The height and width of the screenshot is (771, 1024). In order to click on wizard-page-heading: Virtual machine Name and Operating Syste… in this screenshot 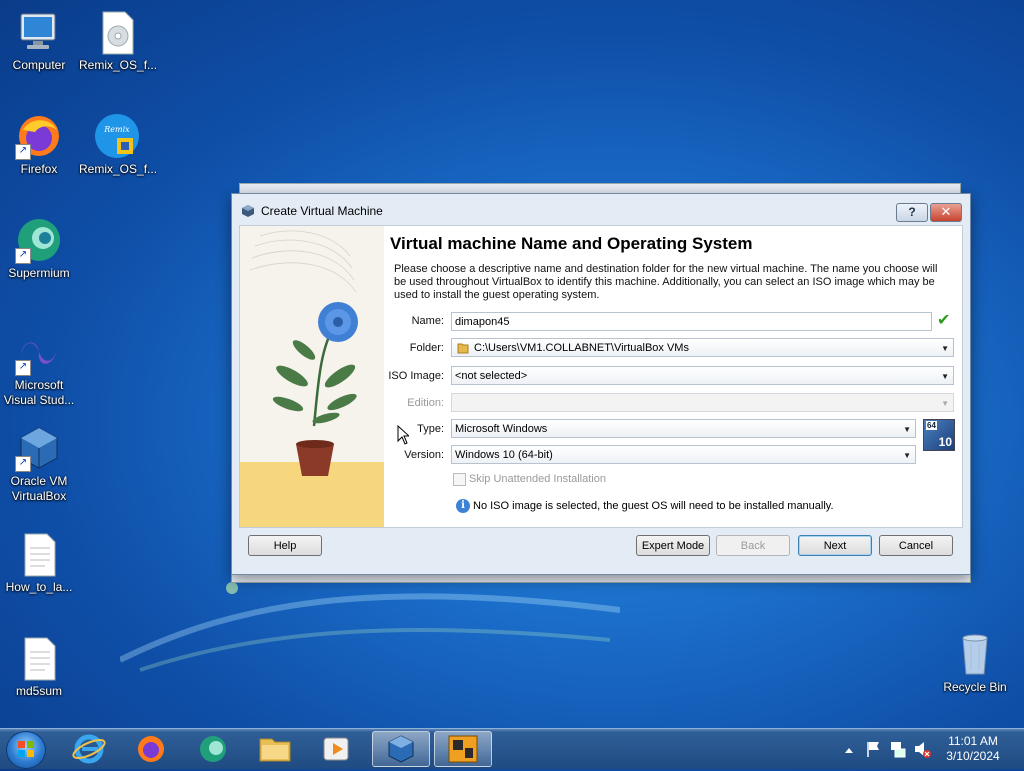, I will do `click(571, 243)`.